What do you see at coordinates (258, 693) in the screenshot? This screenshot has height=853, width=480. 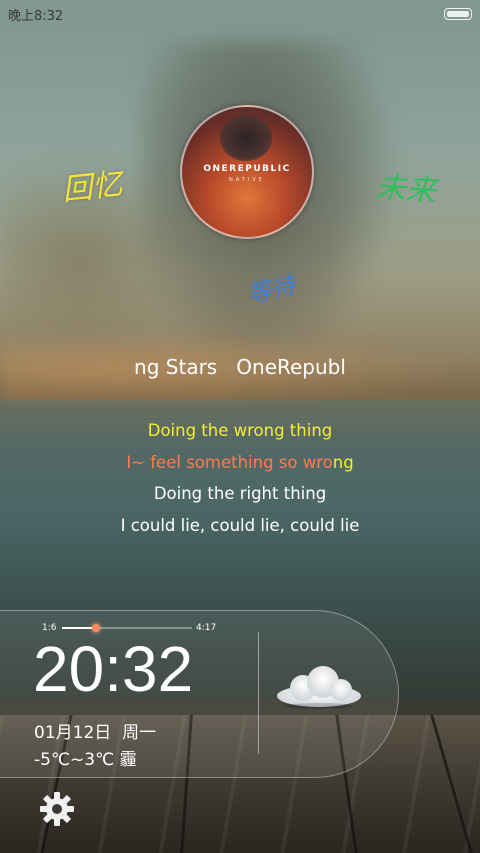 I see `panel-divider` at bounding box center [258, 693].